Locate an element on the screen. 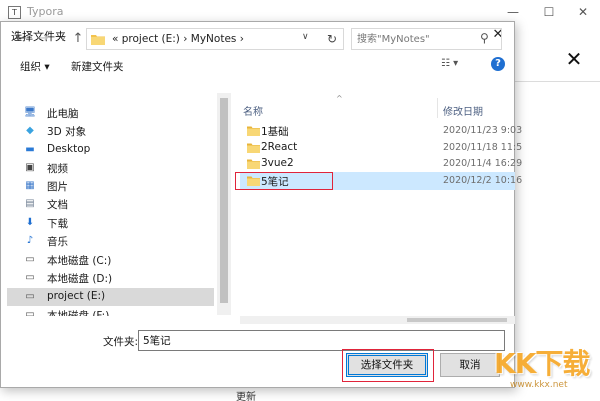 This screenshot has width=600, height=401. file-name: 2React is located at coordinates (279, 147).